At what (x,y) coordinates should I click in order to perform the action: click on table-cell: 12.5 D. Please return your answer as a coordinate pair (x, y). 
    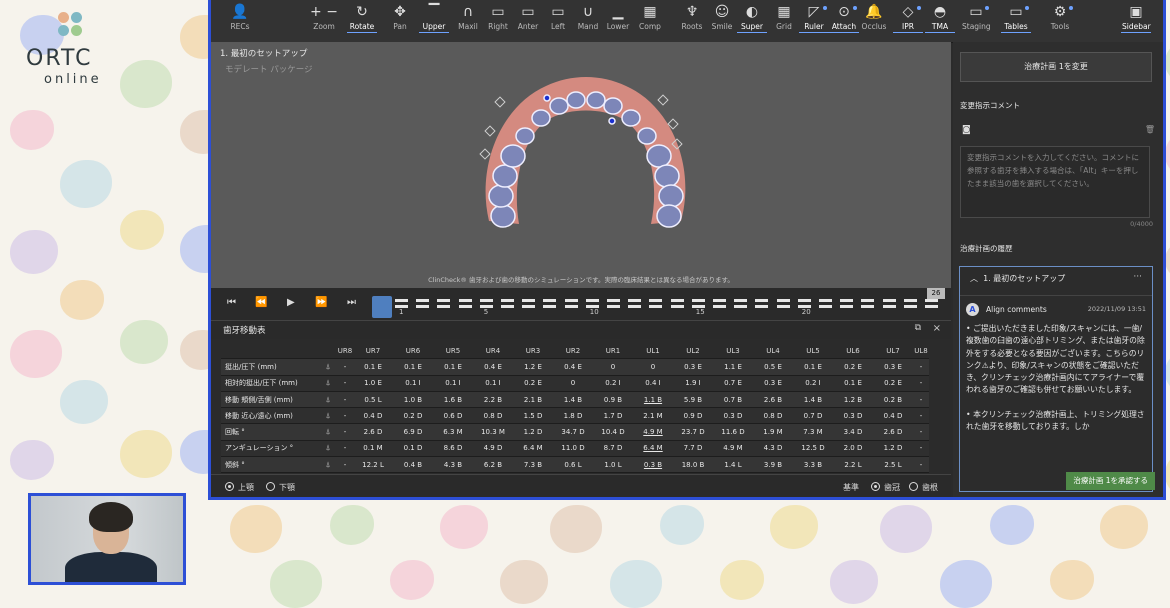
    Looking at the image, I should click on (813, 449).